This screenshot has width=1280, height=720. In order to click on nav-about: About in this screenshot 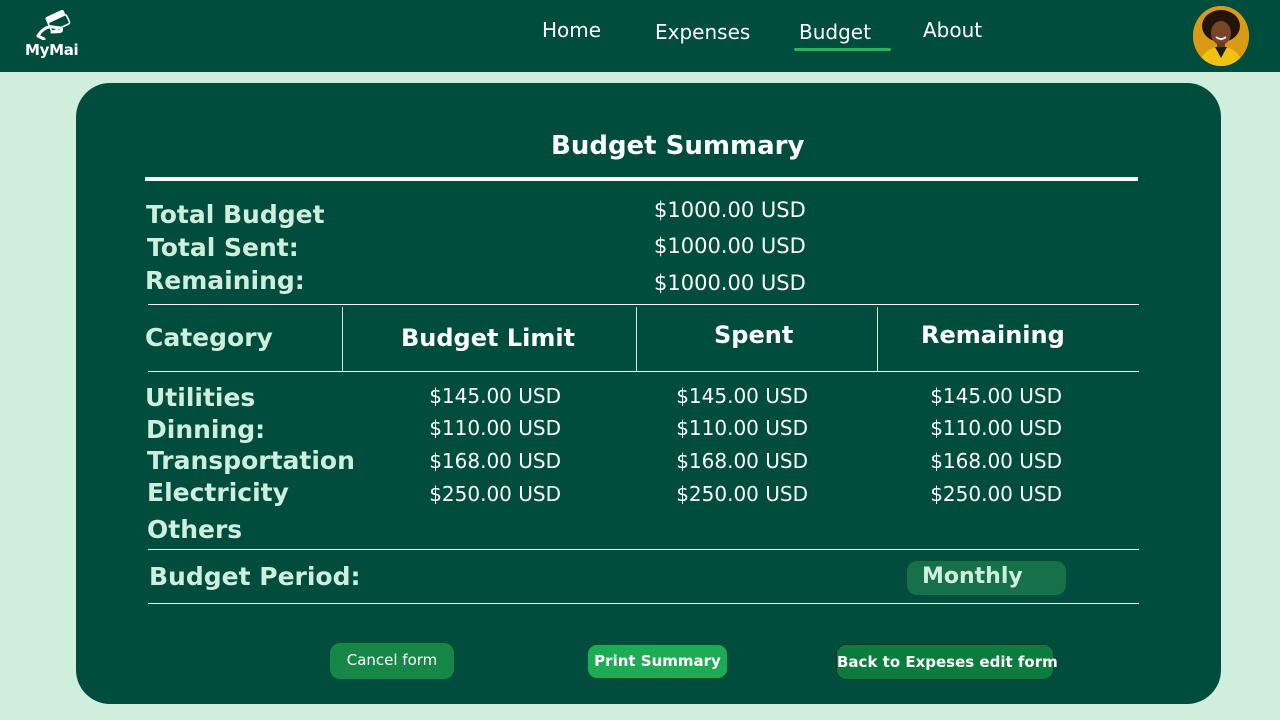, I will do `click(952, 30)`.